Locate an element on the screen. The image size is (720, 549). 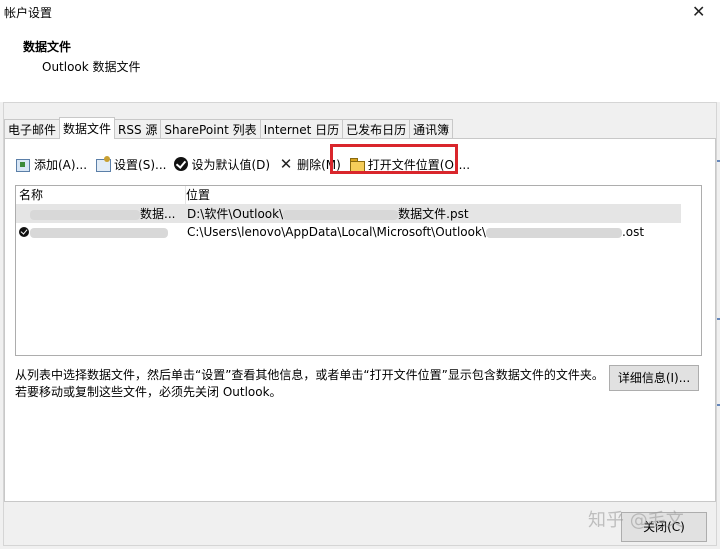
dialog-header: 数据文件 Outlook 数据文件 is located at coordinates (360, 64).